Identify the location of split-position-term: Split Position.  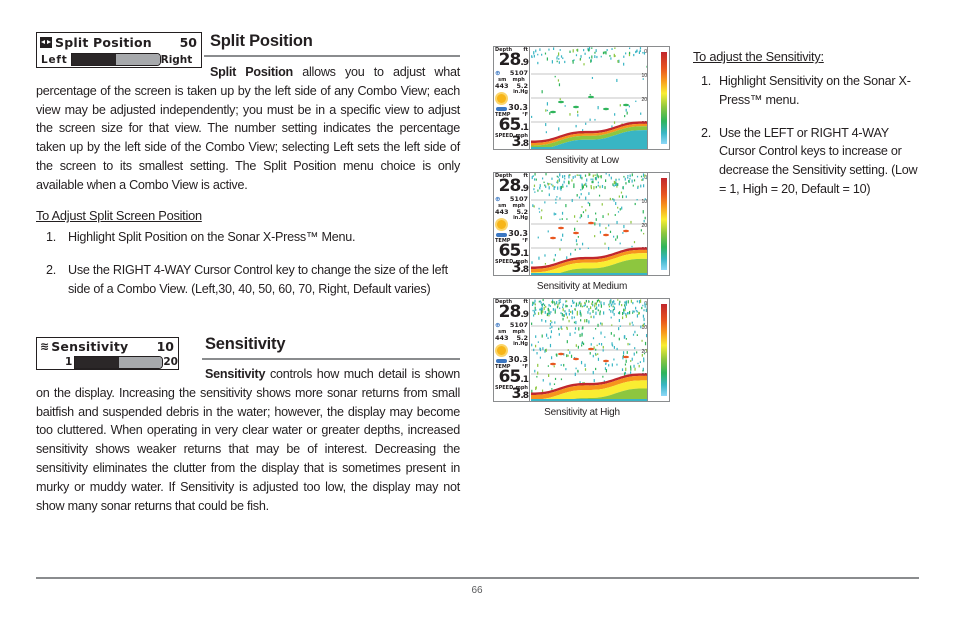
(251, 72).